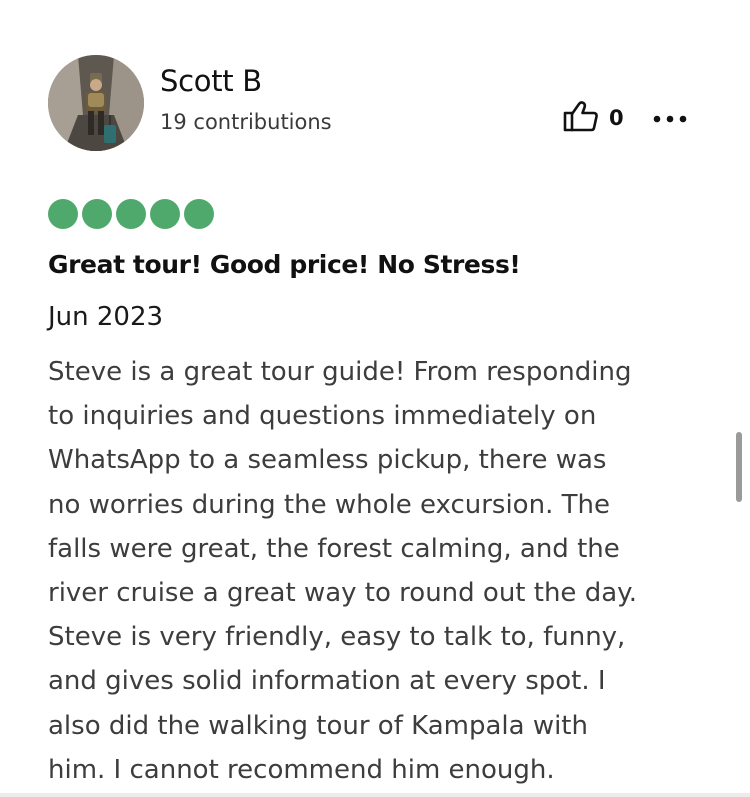 Image resolution: width=750 pixels, height=797 pixels. Describe the element at coordinates (581, 118) in the screenshot. I see `thumbs-up-icon` at that location.